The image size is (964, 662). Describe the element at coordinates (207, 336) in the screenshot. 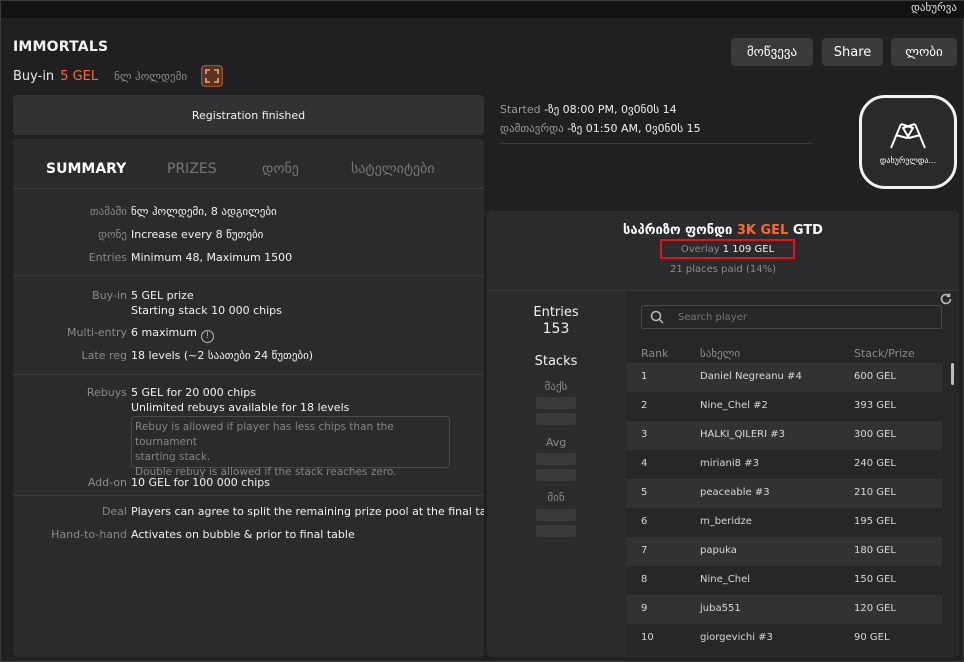

I see `info-icon: !` at that location.